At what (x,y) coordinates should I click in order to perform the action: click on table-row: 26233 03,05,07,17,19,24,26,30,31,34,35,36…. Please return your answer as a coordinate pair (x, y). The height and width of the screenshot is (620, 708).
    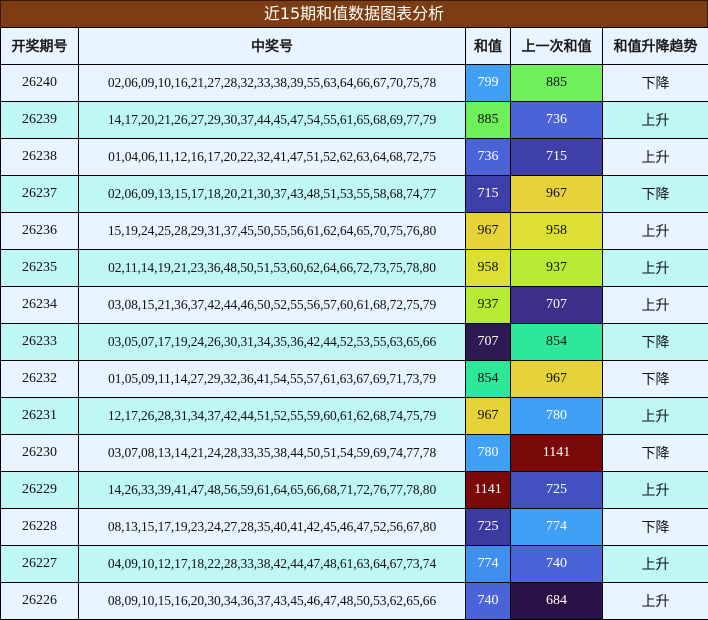
    Looking at the image, I should click on (354, 342).